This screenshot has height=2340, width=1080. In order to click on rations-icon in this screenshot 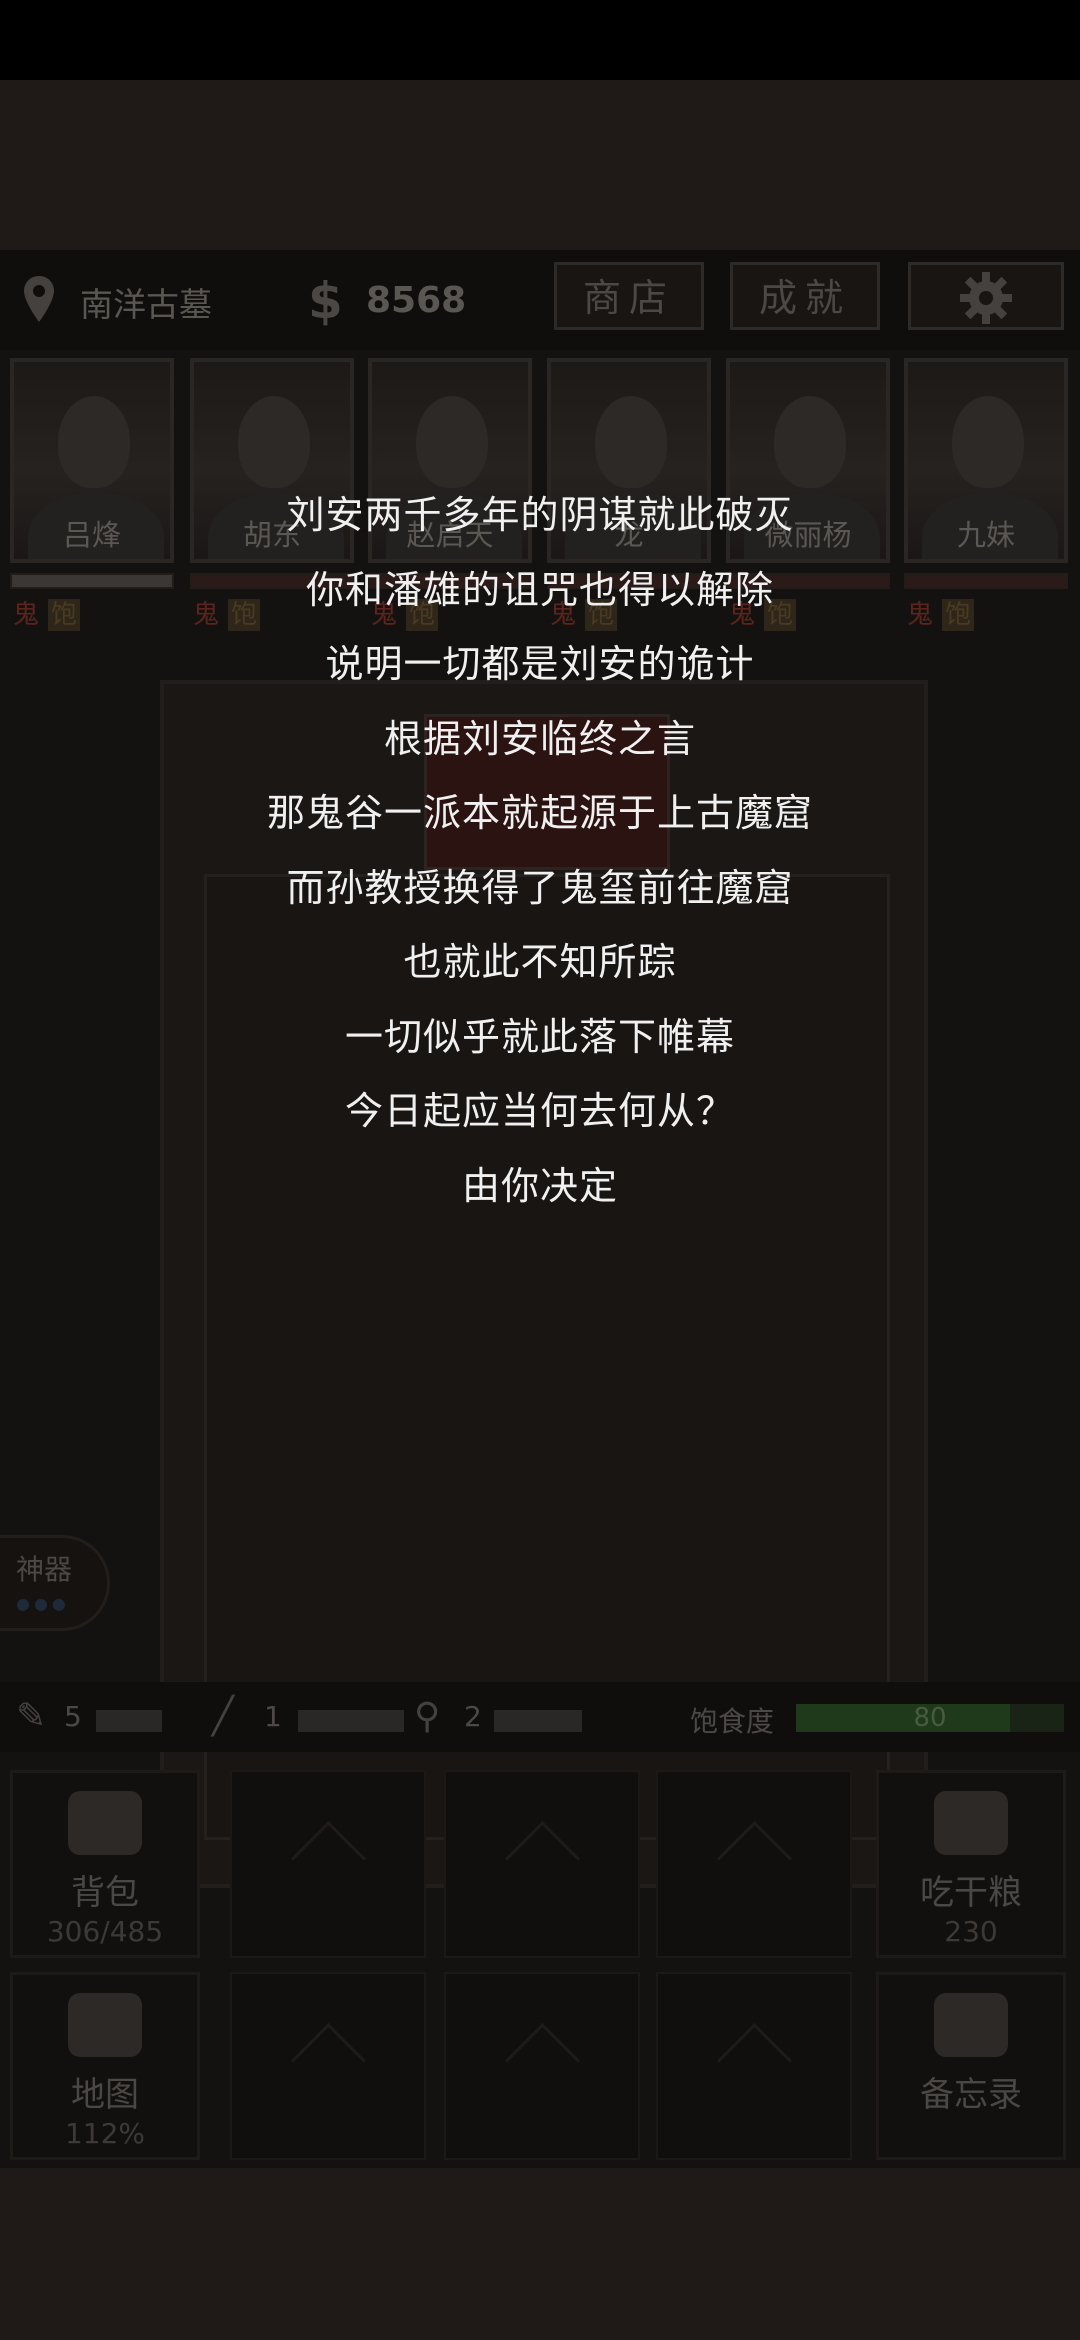, I will do `click(971, 1823)`.